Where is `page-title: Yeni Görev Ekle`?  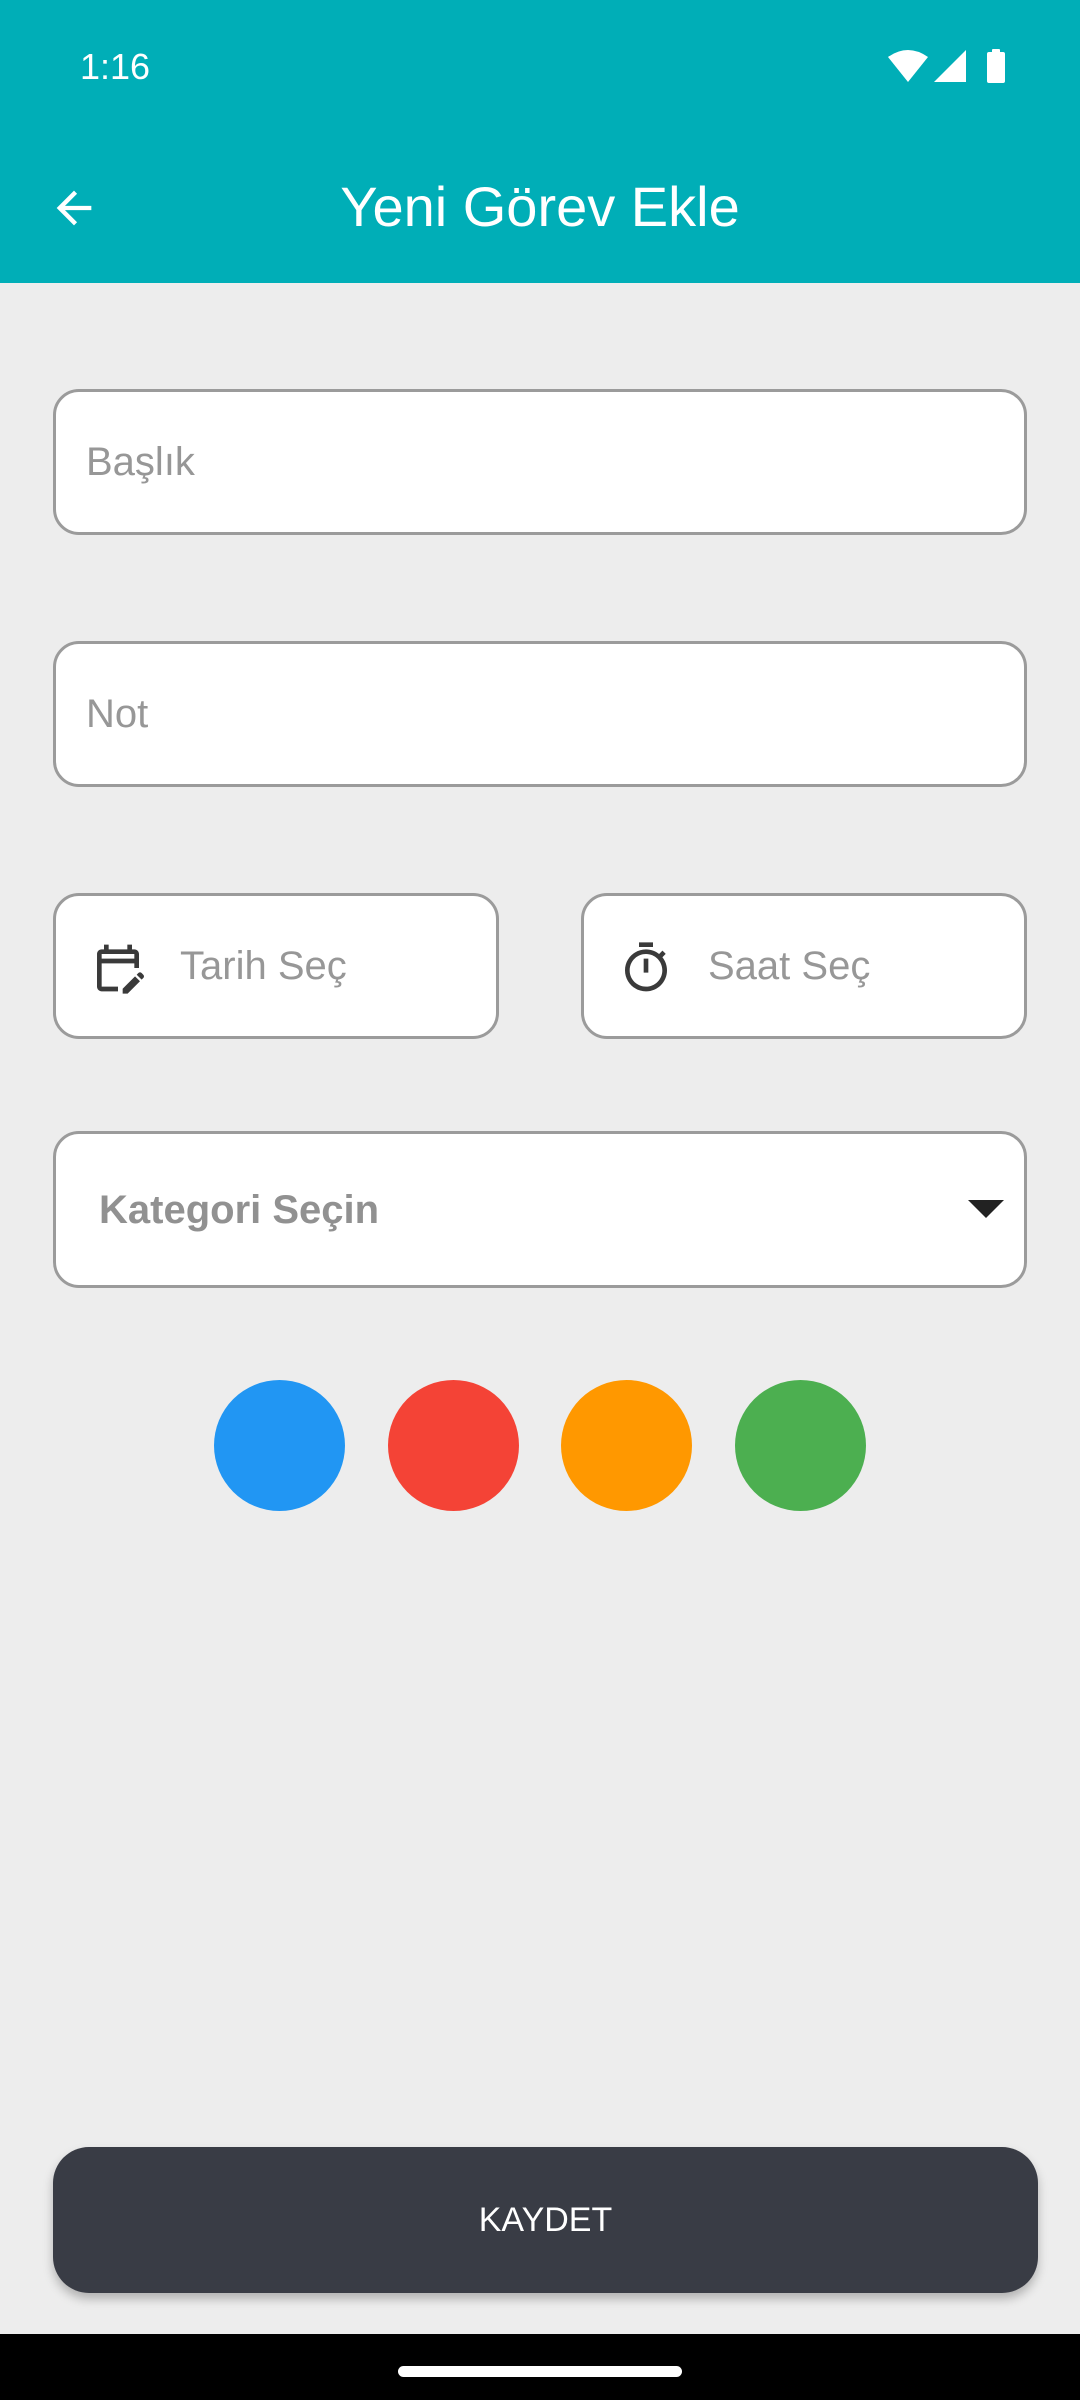
page-title: Yeni Görev Ekle is located at coordinates (540, 206).